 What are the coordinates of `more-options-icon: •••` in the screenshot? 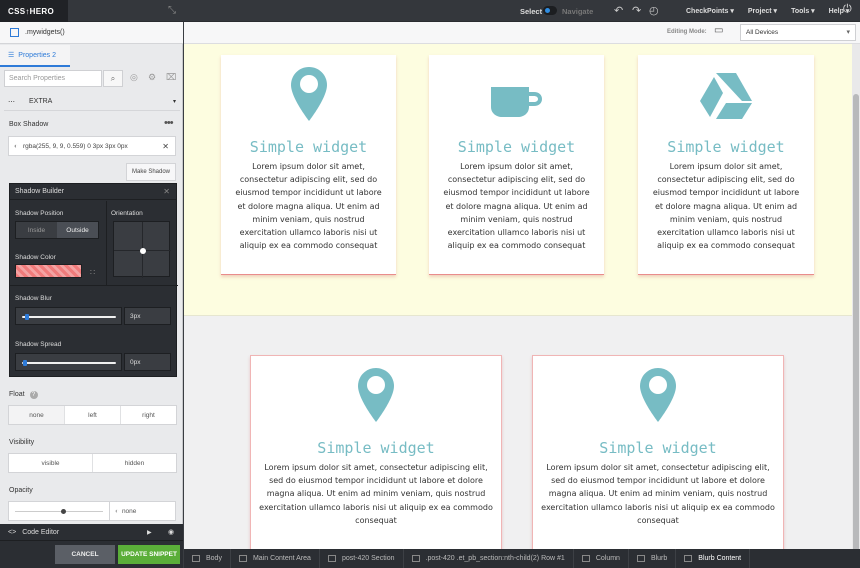 It's located at (169, 123).